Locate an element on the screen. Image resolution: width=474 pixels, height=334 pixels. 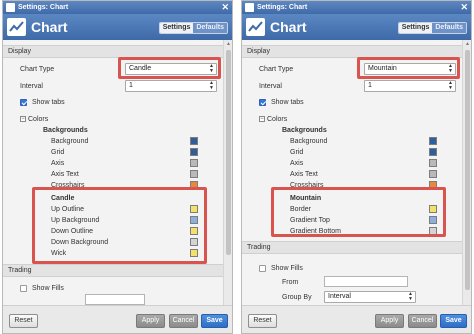
highlight-mountain-colors is located at coordinates (358, 212).